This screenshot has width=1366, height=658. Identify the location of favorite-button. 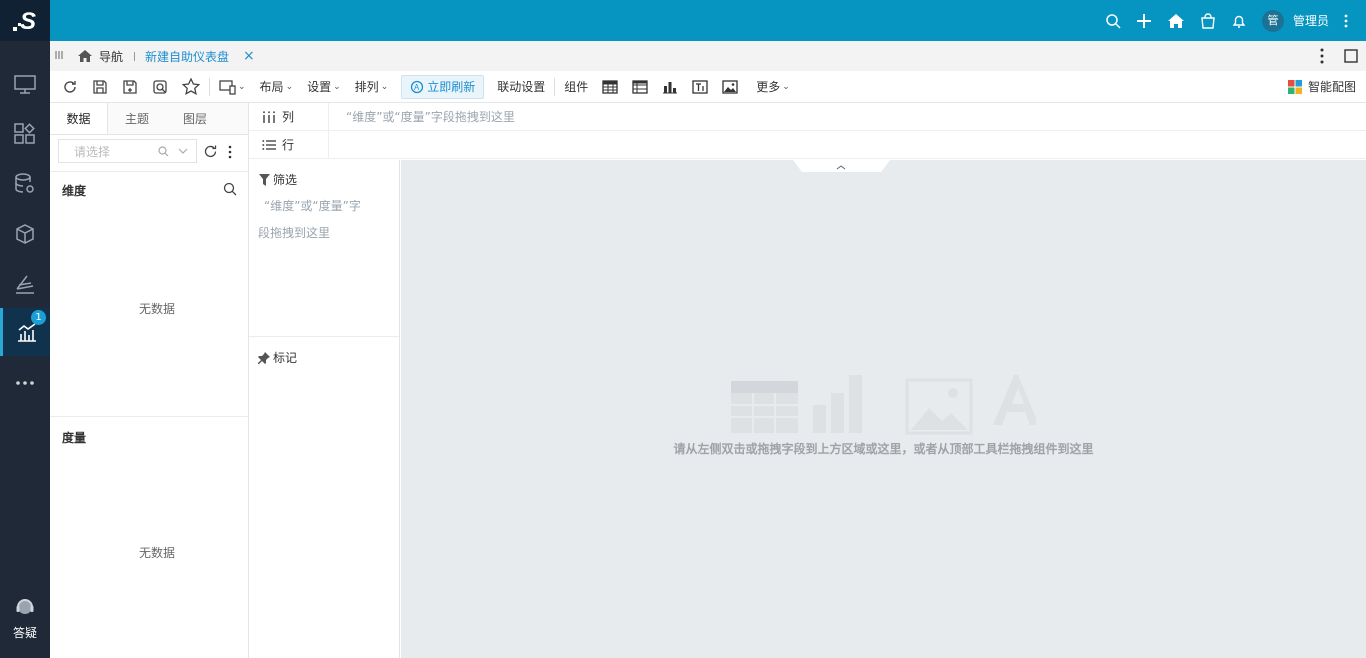
(191, 87).